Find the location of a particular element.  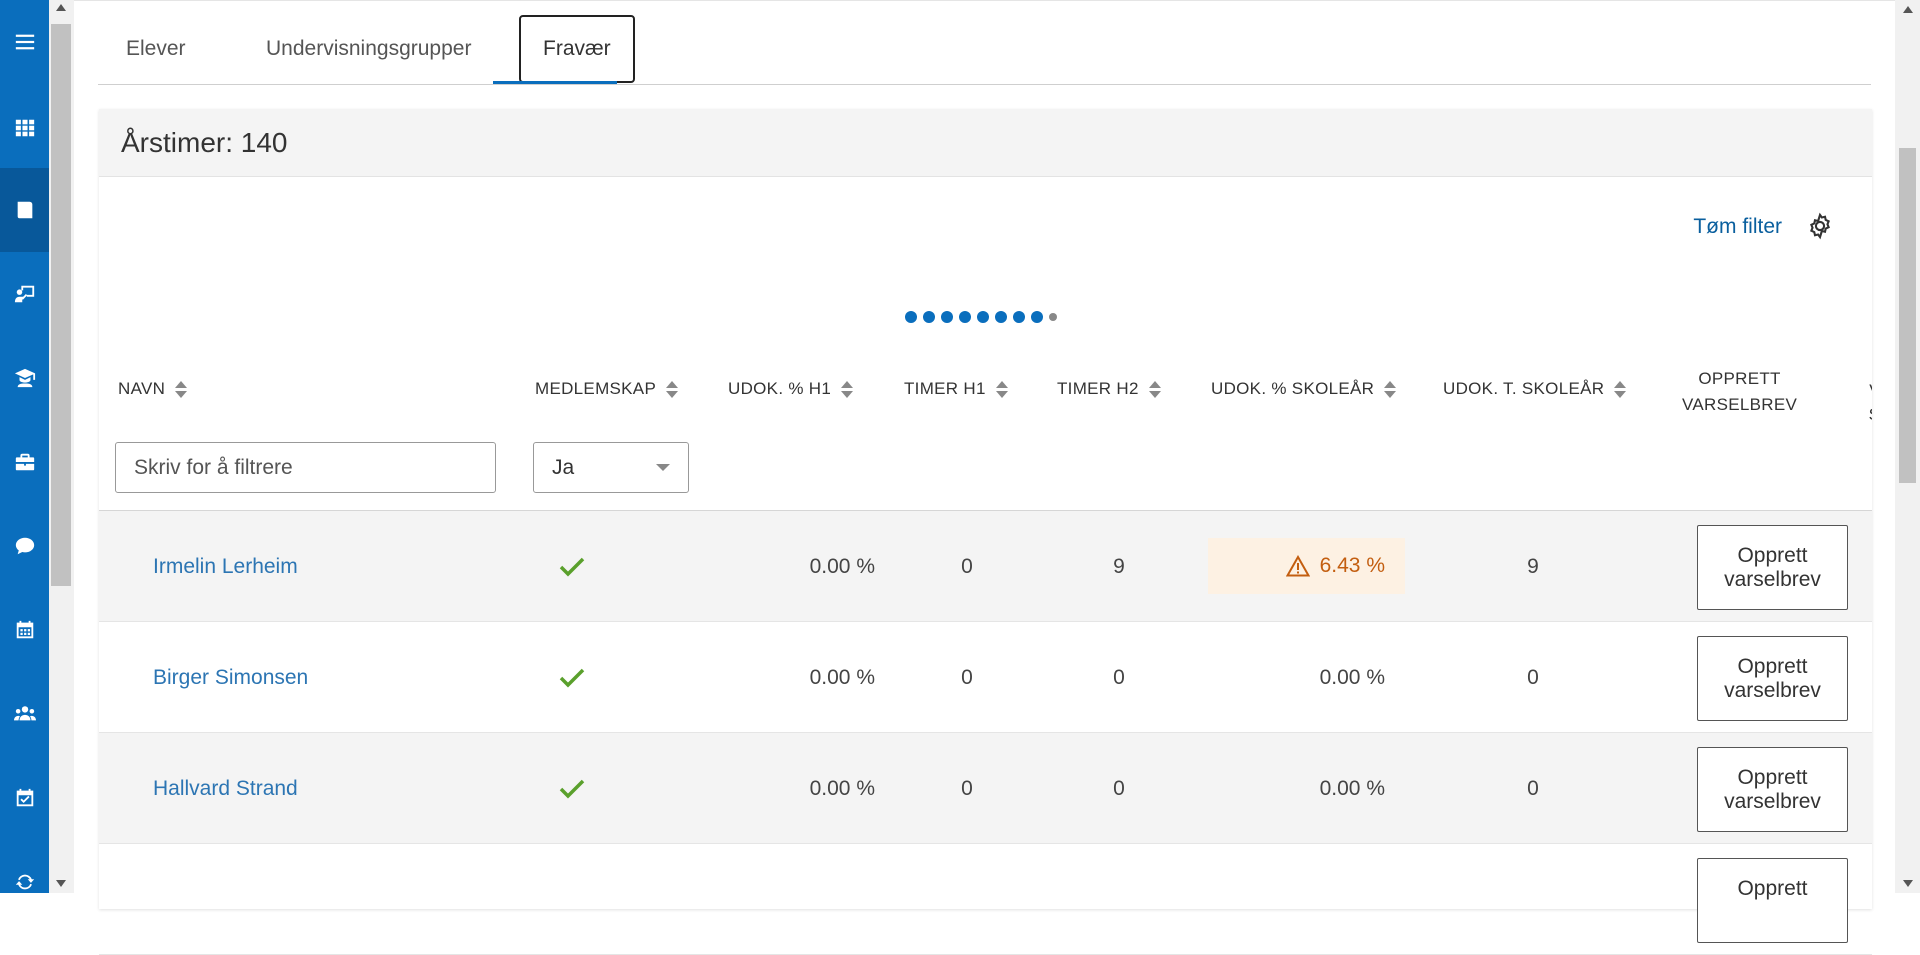

calendar-check-icon is located at coordinates (24, 798).